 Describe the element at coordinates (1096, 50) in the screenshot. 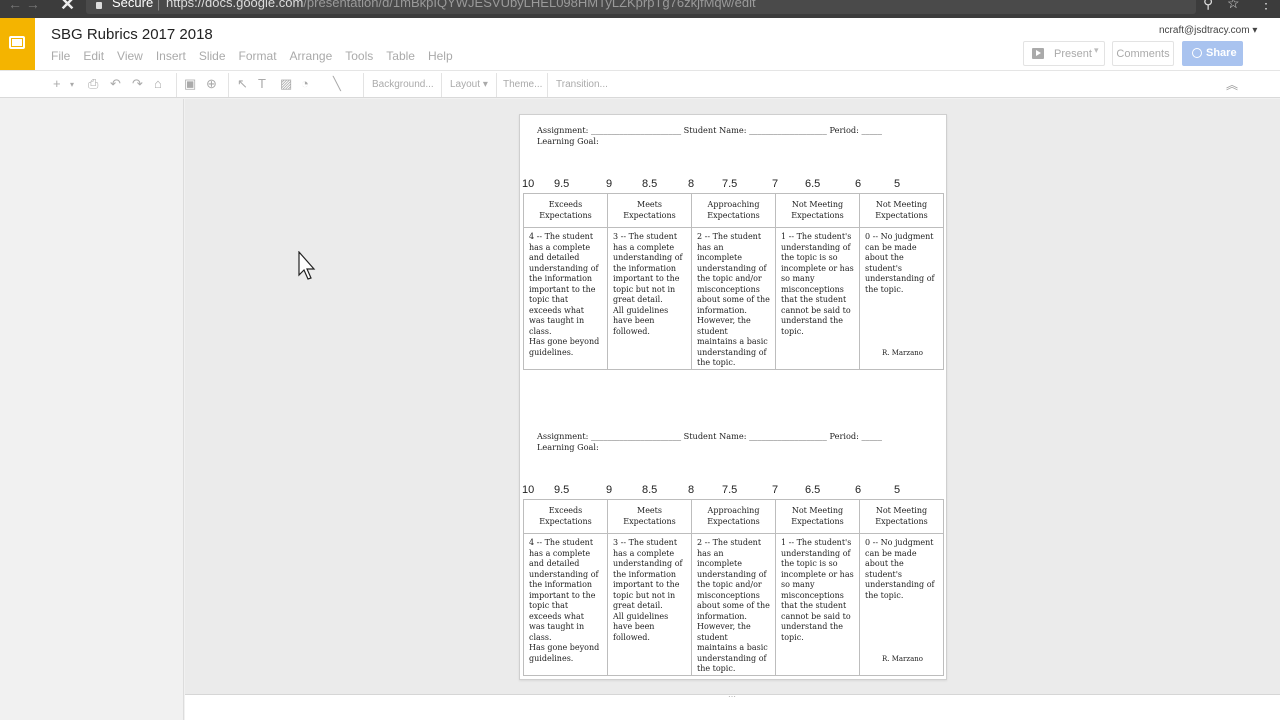

I see `present-dropdown-icon: ▾` at that location.